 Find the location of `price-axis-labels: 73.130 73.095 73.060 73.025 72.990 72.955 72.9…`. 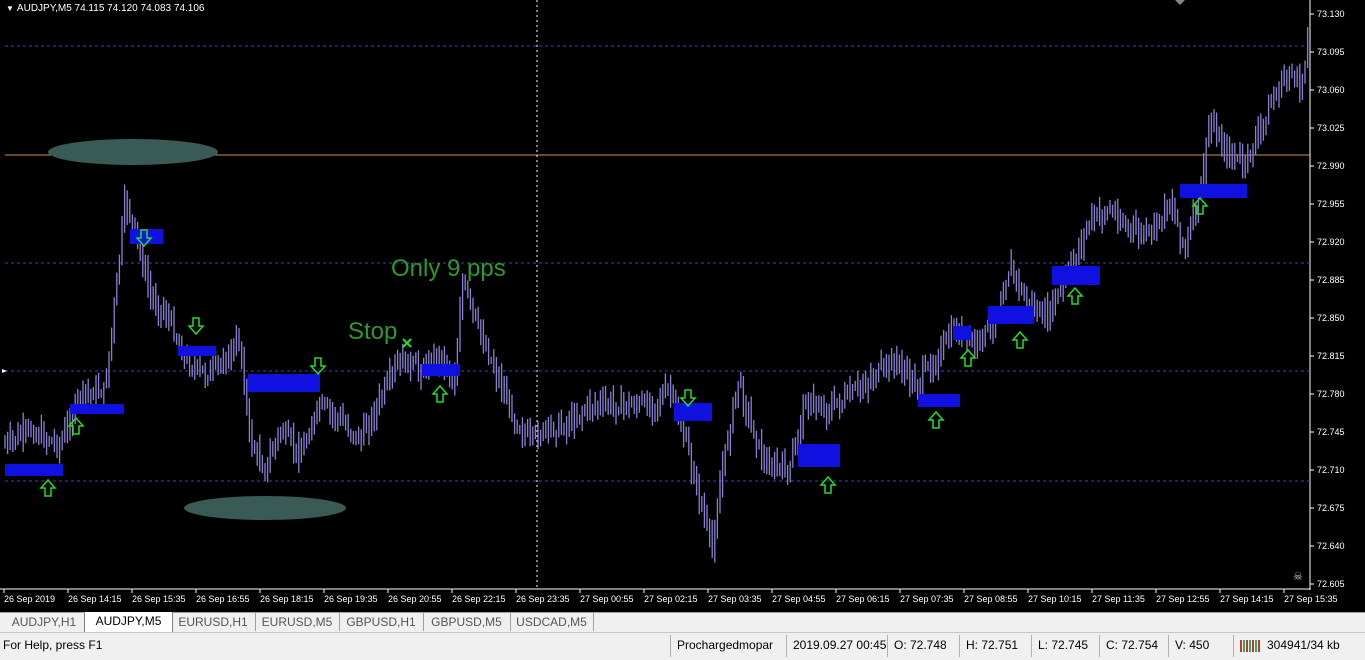

price-axis-labels: 73.130 73.095 73.060 73.025 72.990 72.955 72.9… is located at coordinates (1327, 299).